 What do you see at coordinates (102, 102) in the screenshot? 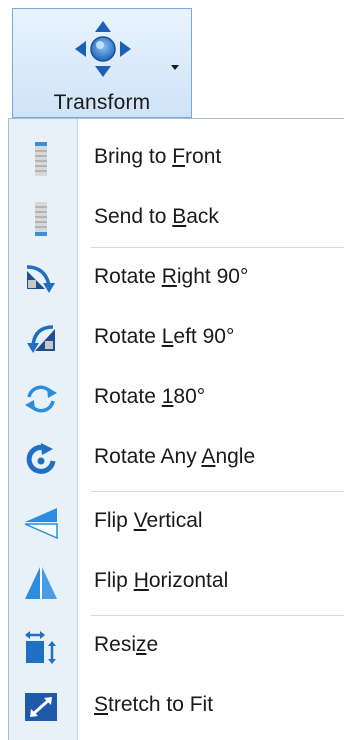
I see `transform-button-label: Transform` at bounding box center [102, 102].